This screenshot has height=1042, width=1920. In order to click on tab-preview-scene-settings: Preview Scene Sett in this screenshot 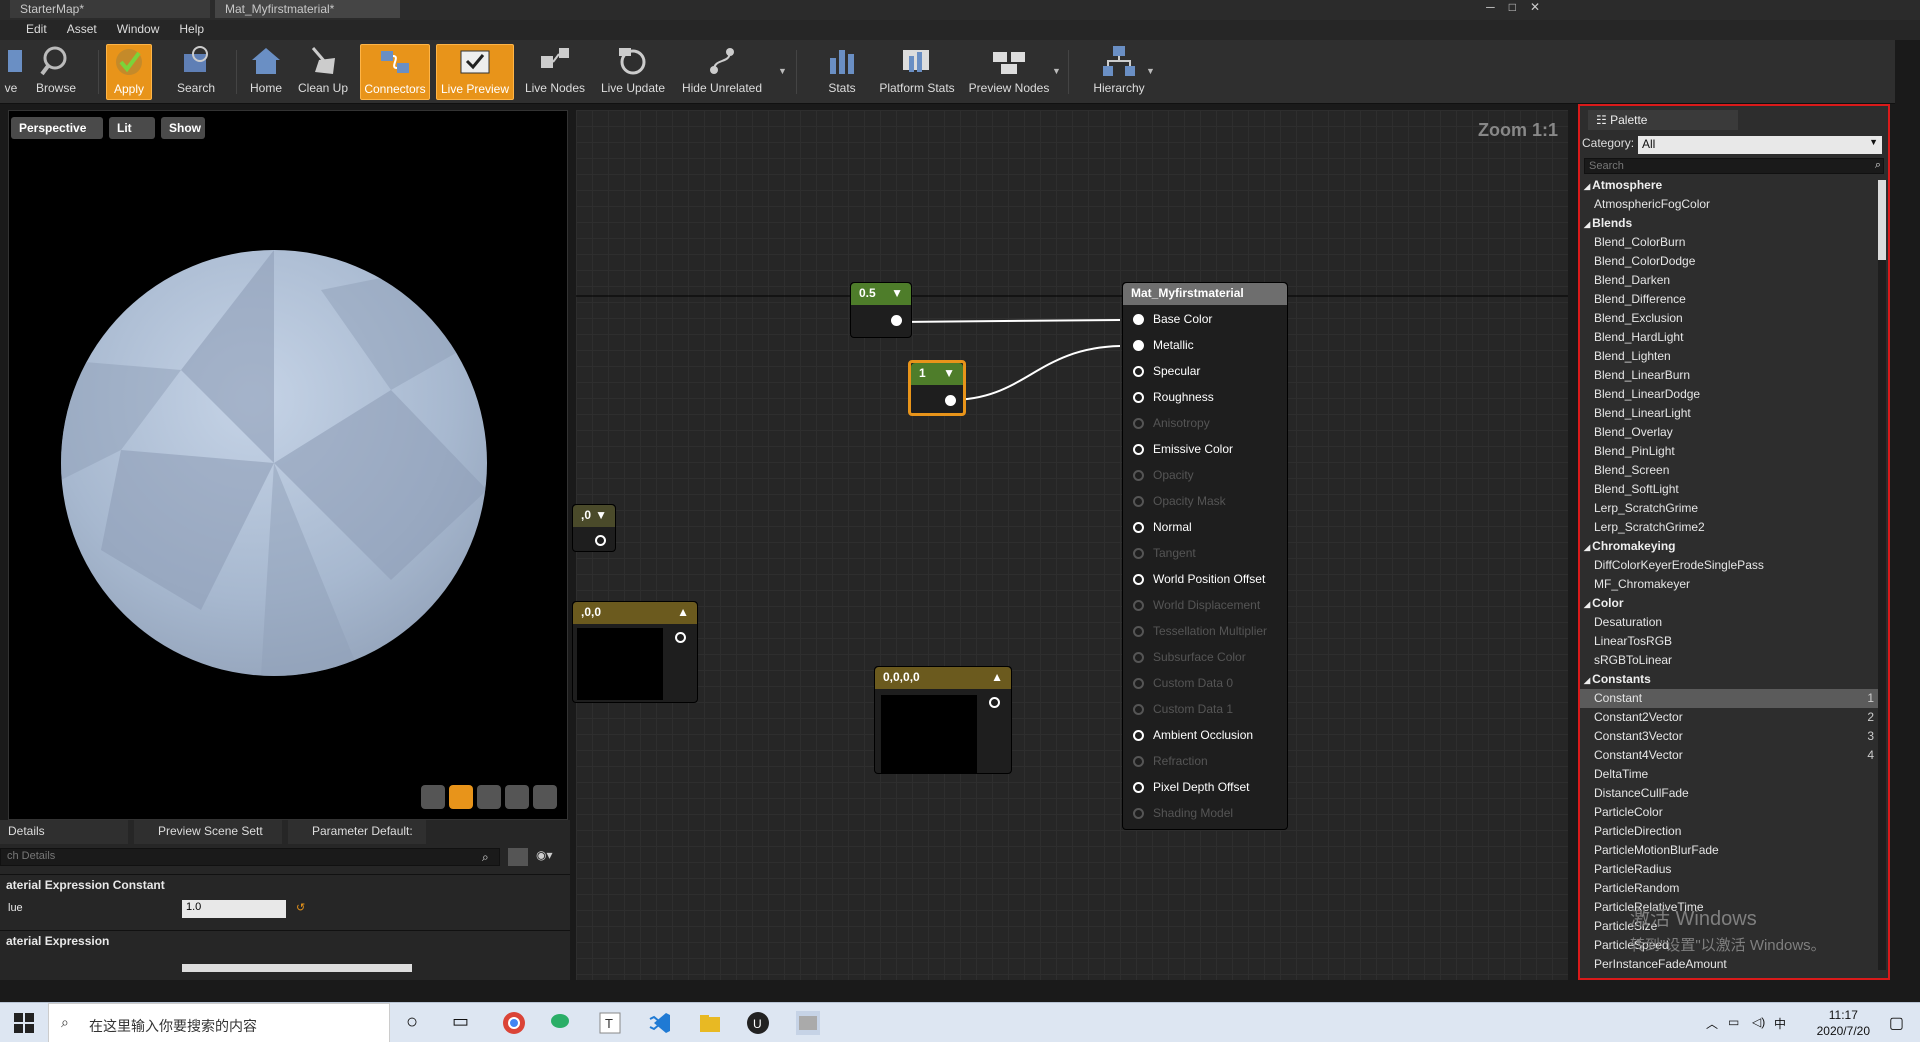, I will do `click(208, 832)`.